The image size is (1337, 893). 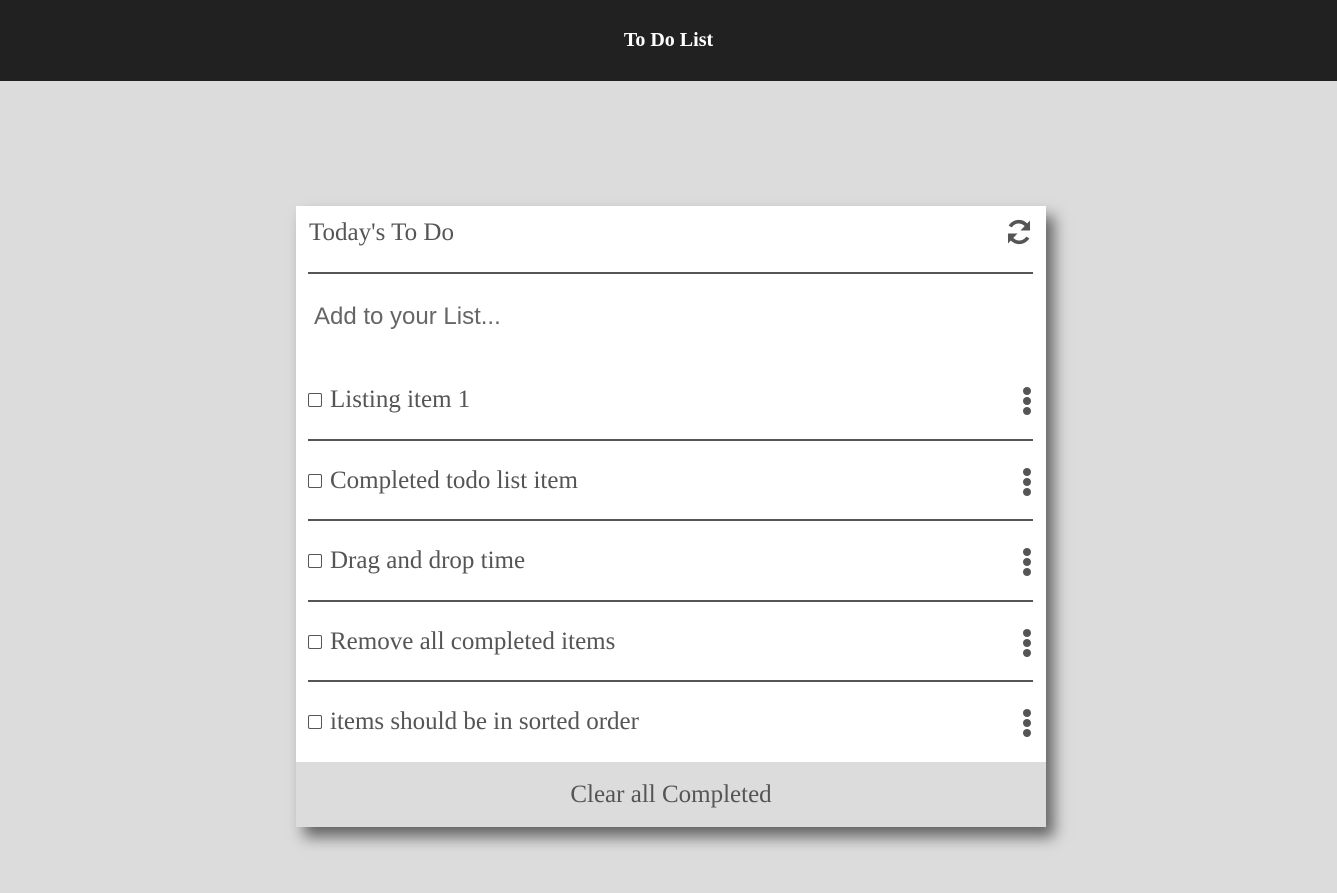 What do you see at coordinates (381, 232) in the screenshot?
I see `card-title: Today's To Do` at bounding box center [381, 232].